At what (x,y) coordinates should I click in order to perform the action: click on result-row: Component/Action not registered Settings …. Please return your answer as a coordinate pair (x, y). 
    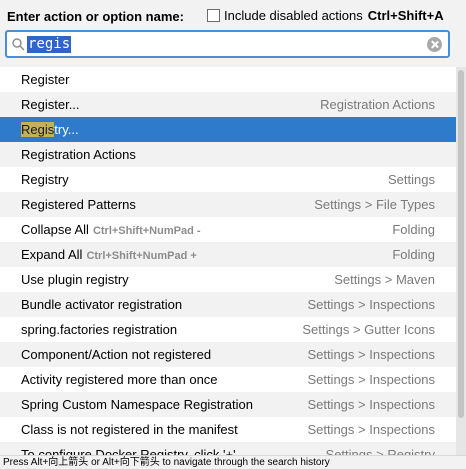
    Looking at the image, I should click on (233, 354).